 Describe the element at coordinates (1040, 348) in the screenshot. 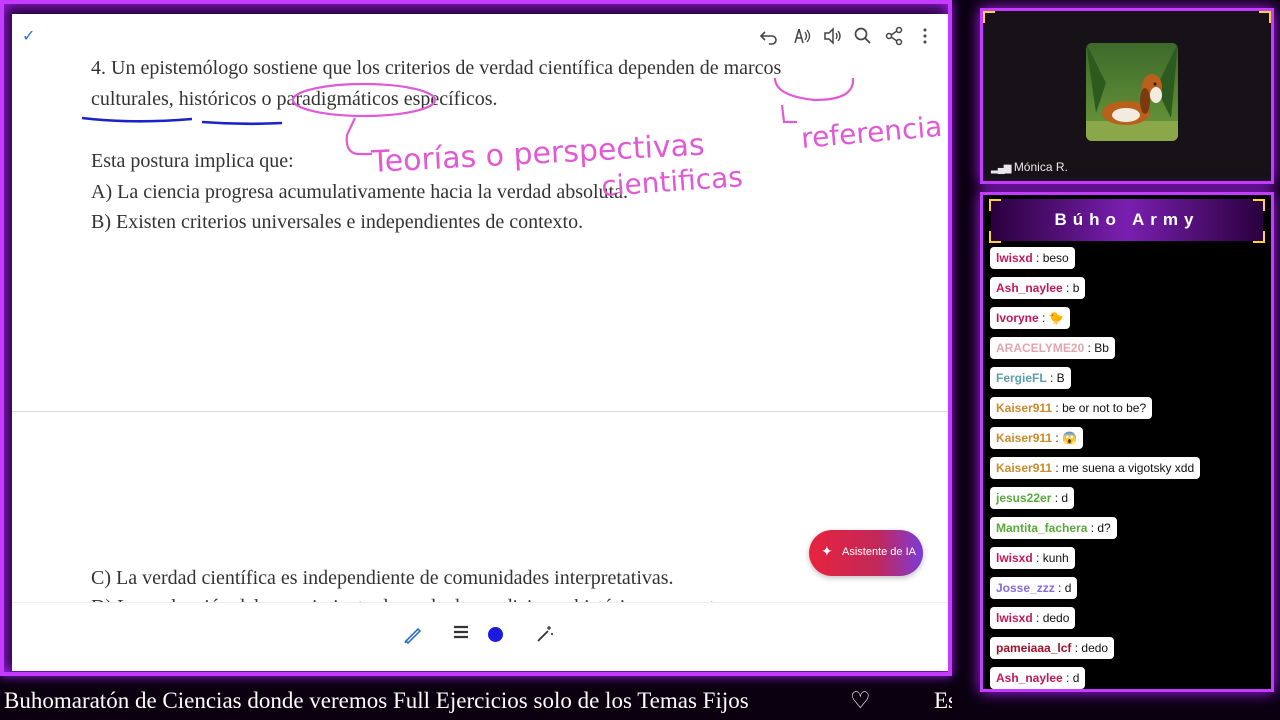

I see `chat-username: ARACELYME20` at that location.